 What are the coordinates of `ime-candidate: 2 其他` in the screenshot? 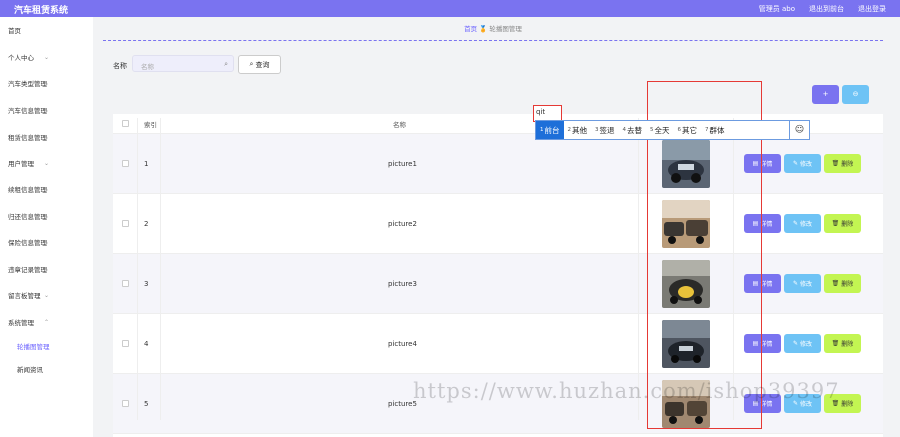 It's located at (578, 130).